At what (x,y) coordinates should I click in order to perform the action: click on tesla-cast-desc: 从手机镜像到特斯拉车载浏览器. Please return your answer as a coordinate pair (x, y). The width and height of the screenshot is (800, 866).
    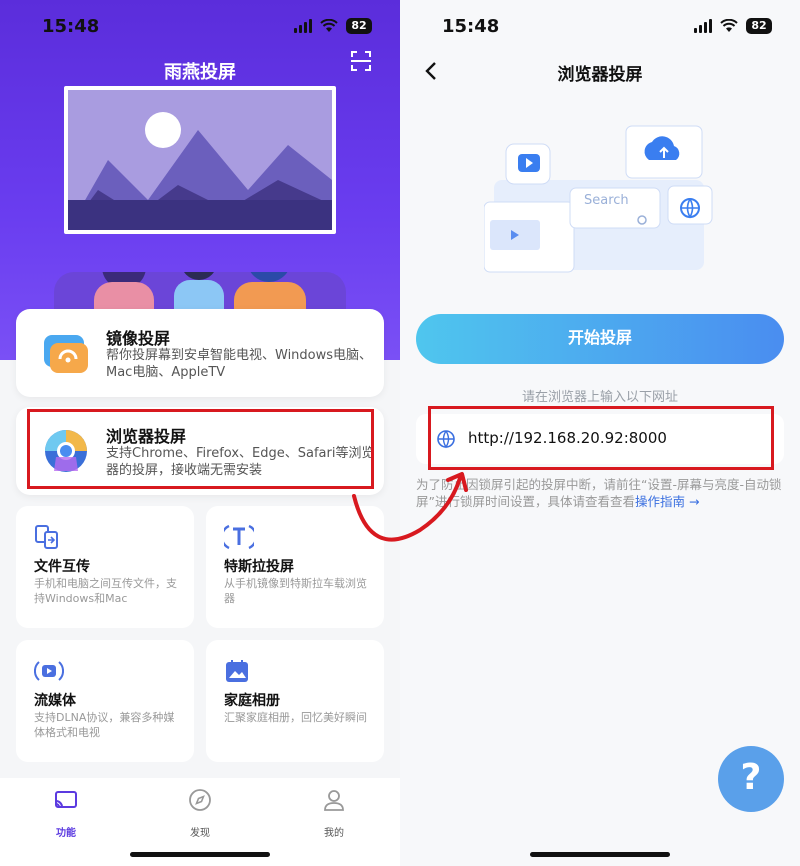
    Looking at the image, I should click on (295, 591).